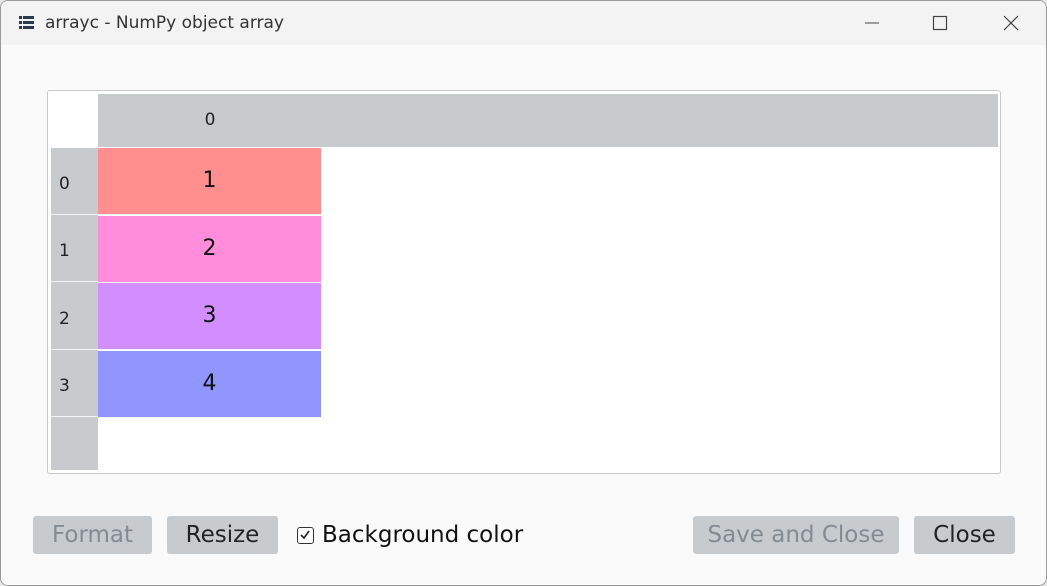 The width and height of the screenshot is (1047, 586). What do you see at coordinates (164, 23) in the screenshot?
I see `window-title: arrayc - NumPy object array` at bounding box center [164, 23].